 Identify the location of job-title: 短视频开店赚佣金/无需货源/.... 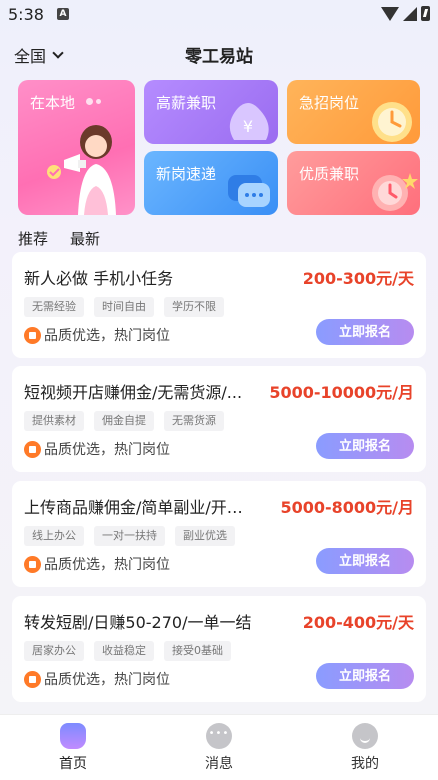
(133, 392).